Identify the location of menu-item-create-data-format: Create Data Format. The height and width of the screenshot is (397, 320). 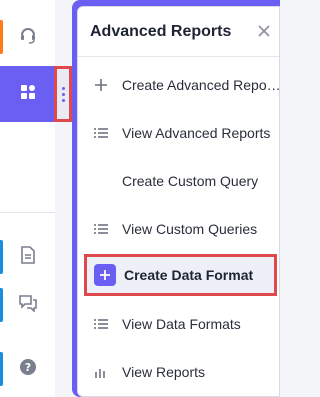
(180, 275).